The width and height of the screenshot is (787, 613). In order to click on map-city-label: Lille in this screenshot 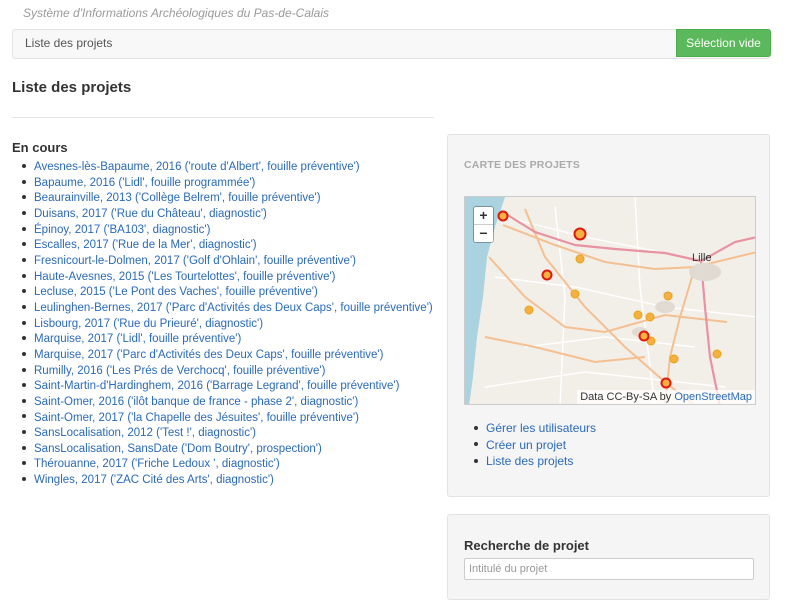, I will do `click(702, 258)`.